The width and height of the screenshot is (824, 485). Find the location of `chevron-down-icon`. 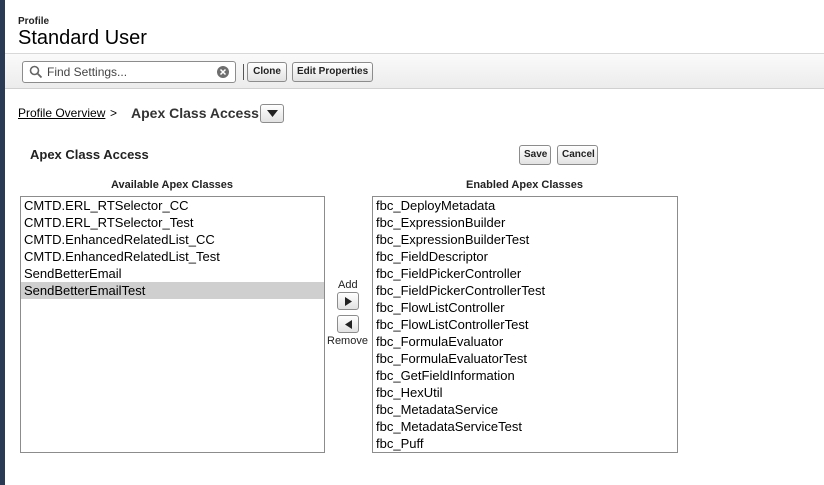

chevron-down-icon is located at coordinates (272, 113).